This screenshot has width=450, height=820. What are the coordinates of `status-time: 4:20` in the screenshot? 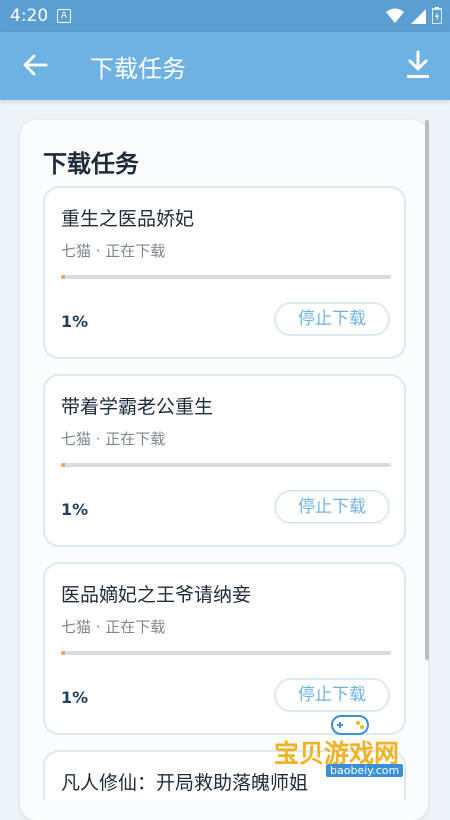 It's located at (29, 16).